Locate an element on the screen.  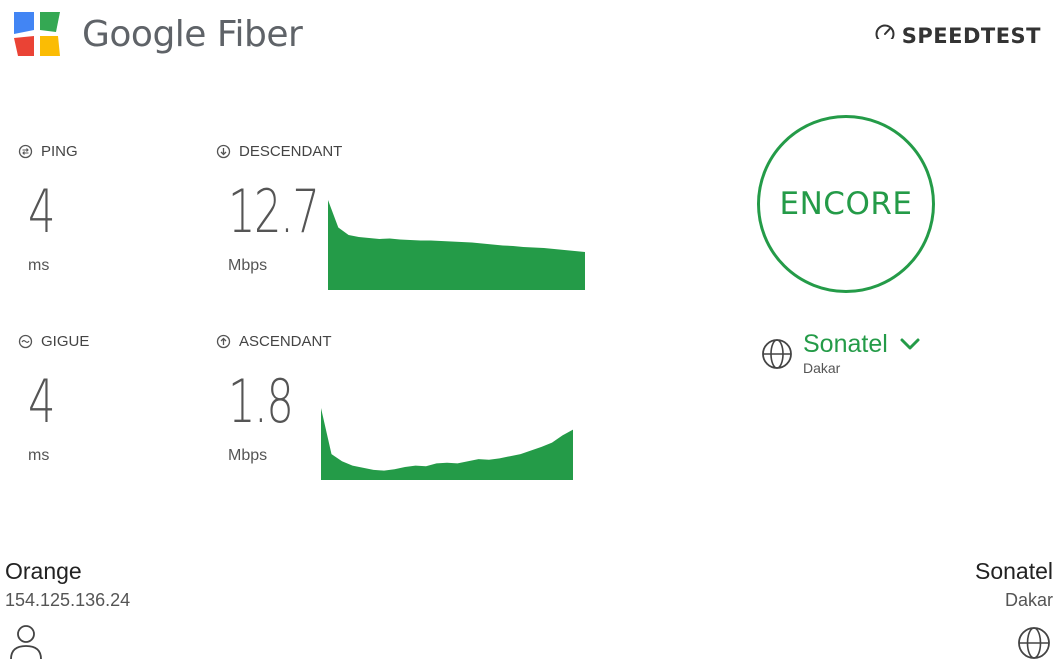
gauge-icon is located at coordinates (884, 35).